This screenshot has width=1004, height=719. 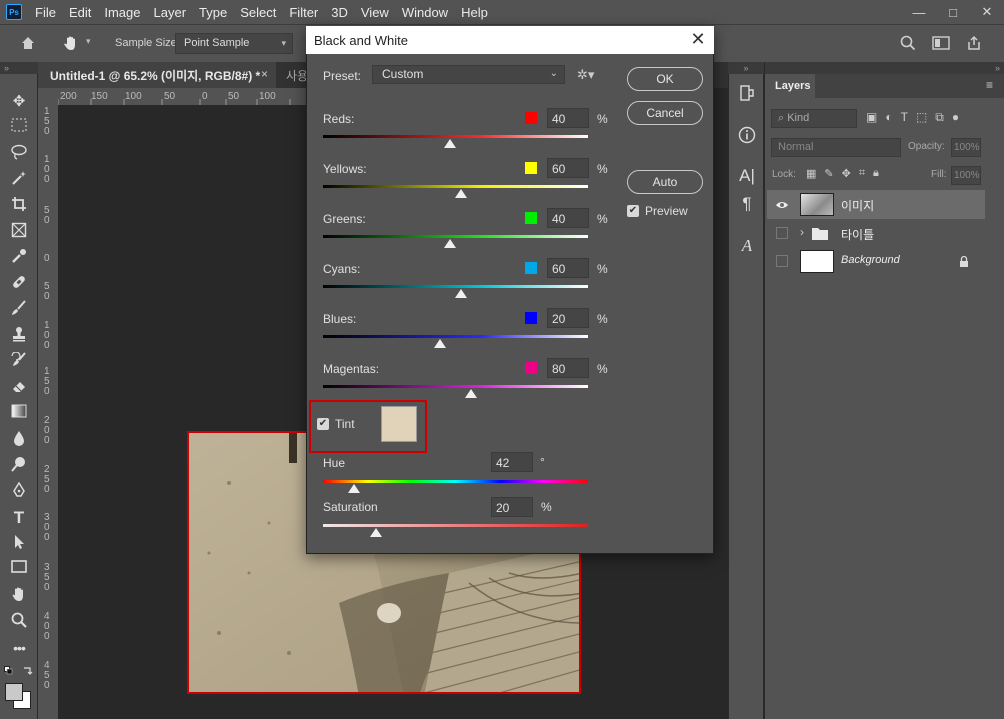 What do you see at coordinates (122, 12) in the screenshot?
I see `menu-image: Image` at bounding box center [122, 12].